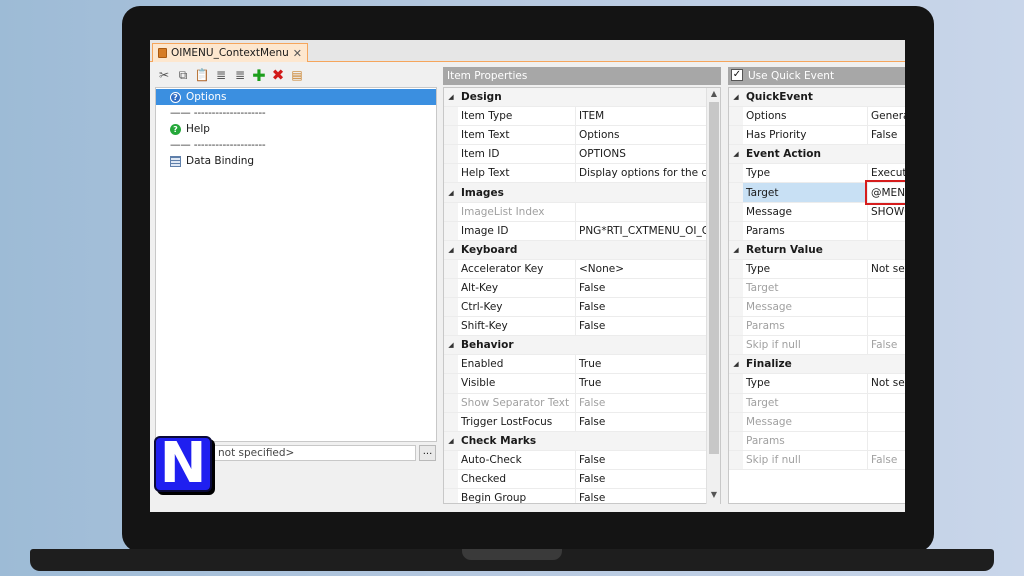 Image resolution: width=1024 pixels, height=576 pixels. I want to click on paste-icon: 📋, so click(202, 75).